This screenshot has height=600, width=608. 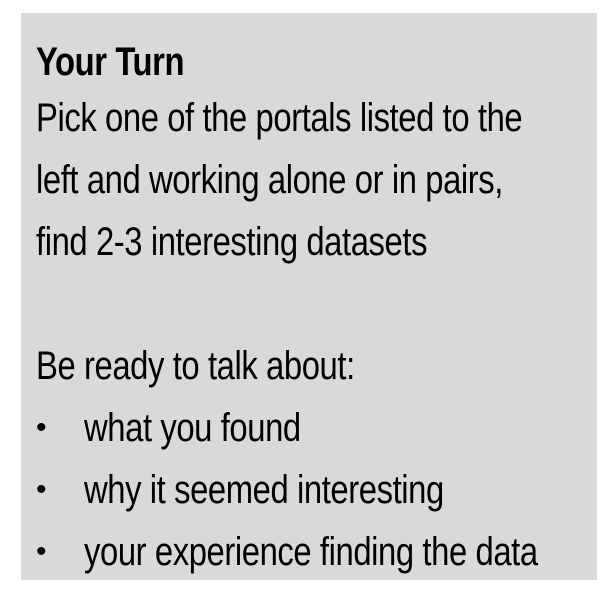 What do you see at coordinates (279, 118) in the screenshot?
I see `instructions-line: Pick one of the portals listed to the` at bounding box center [279, 118].